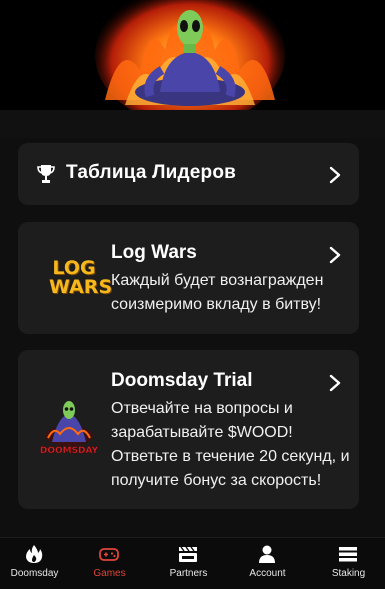 The width and height of the screenshot is (385, 589). I want to click on game-title: Doomsday Trial, so click(182, 380).